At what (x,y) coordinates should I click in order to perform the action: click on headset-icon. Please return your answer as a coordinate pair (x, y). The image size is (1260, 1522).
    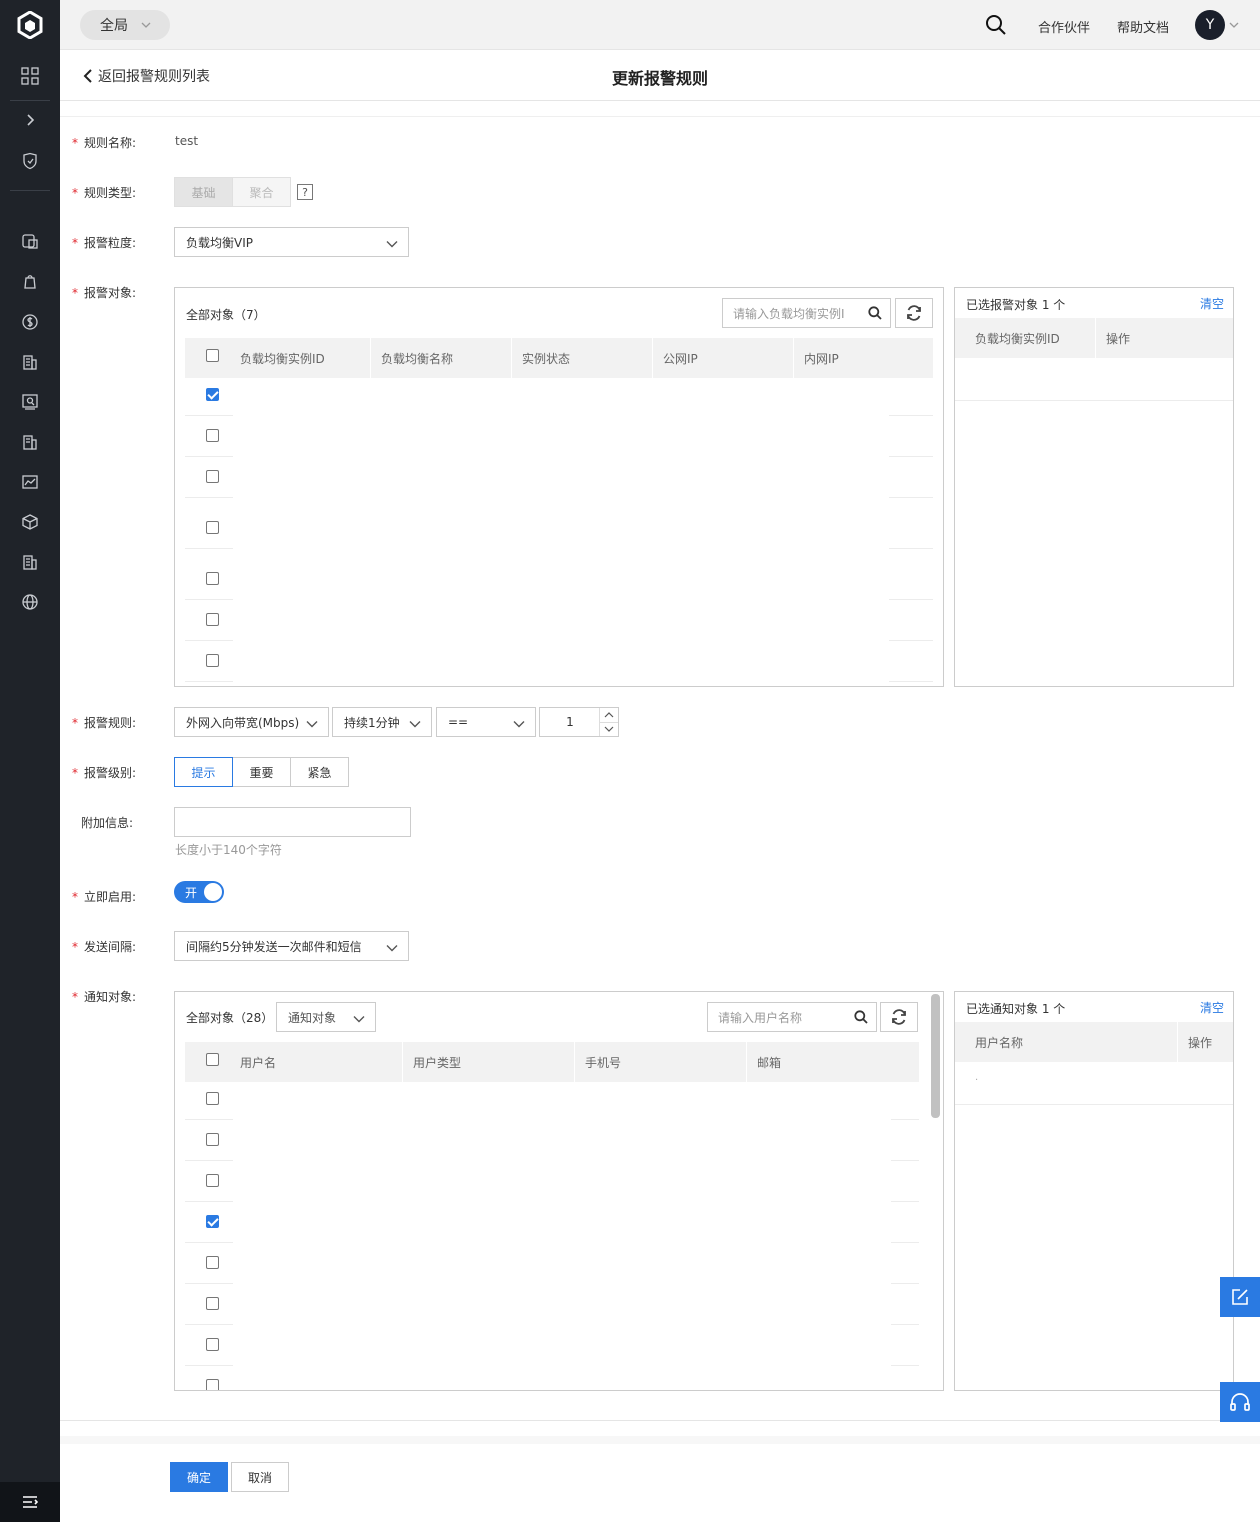
    Looking at the image, I should click on (1240, 1402).